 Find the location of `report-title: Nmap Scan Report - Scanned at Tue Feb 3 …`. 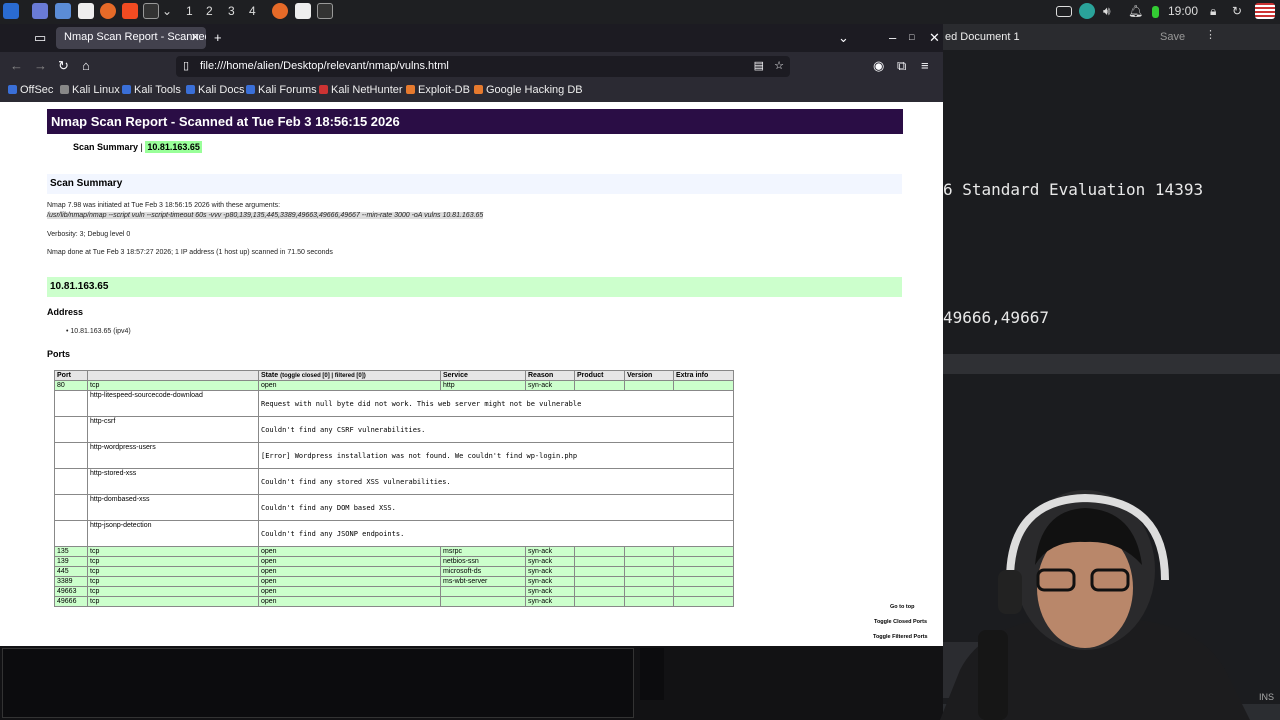

report-title: Nmap Scan Report - Scanned at Tue Feb 3 … is located at coordinates (475, 121).